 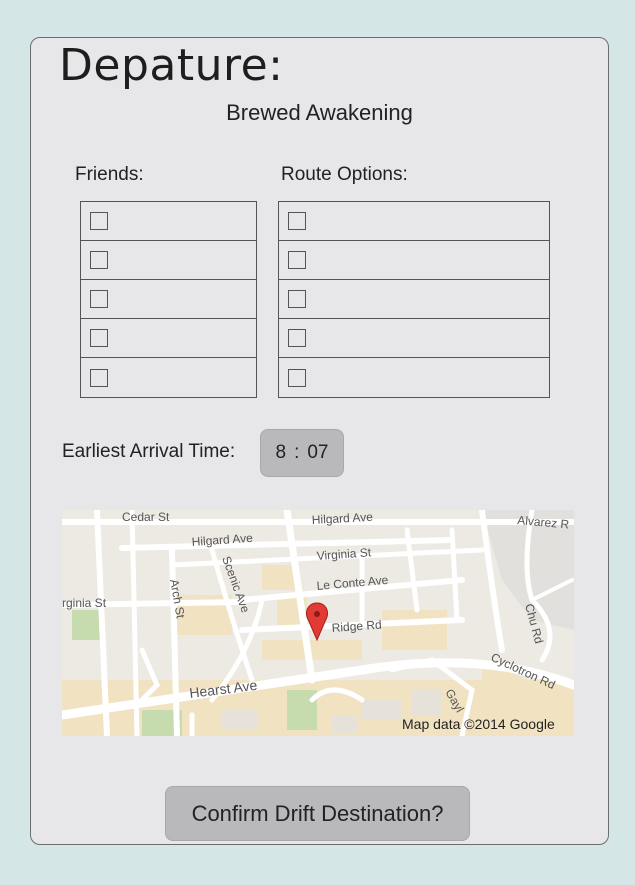 What do you see at coordinates (319, 112) in the screenshot?
I see `destination-name: Brewed Awakening` at bounding box center [319, 112].